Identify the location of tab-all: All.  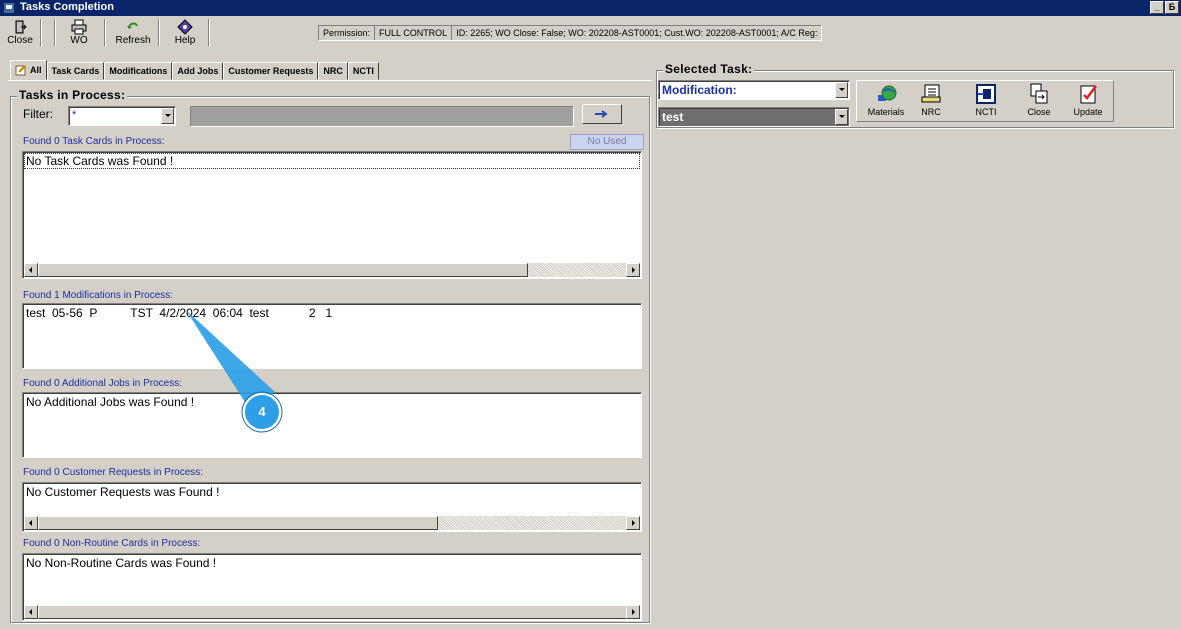
(28, 70).